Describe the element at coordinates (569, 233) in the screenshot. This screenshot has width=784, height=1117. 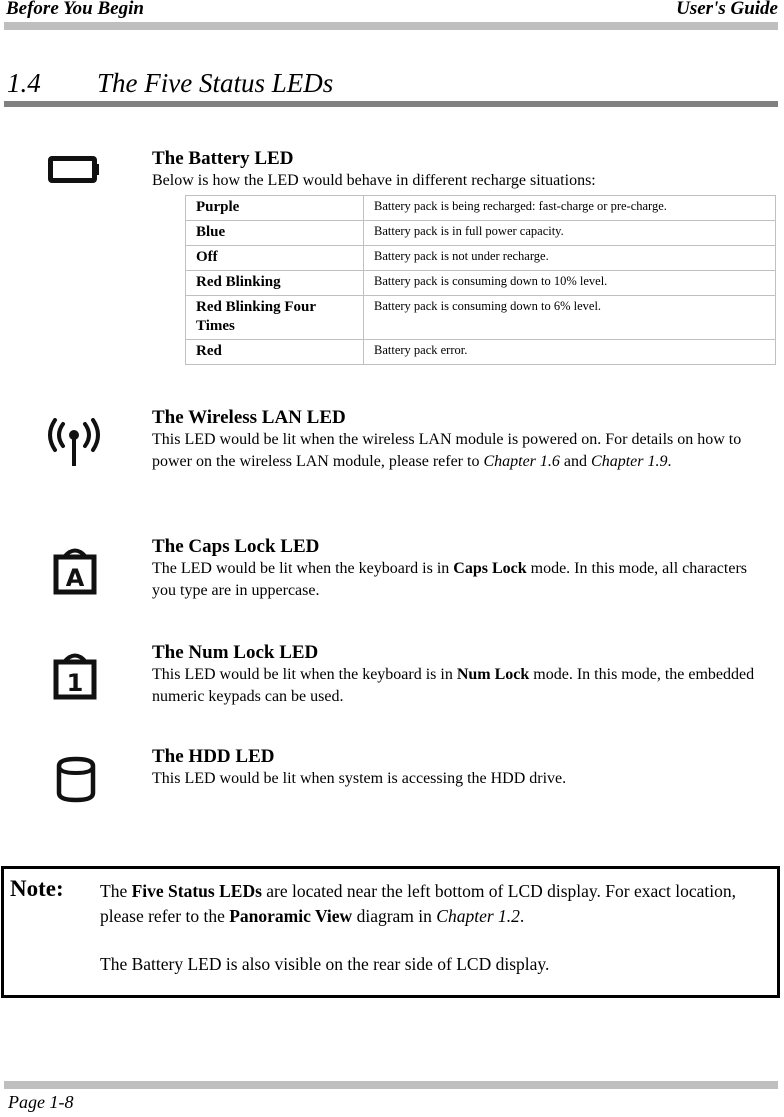
I see `led-description-cell: Battery pack is in full power capacity.` at that location.